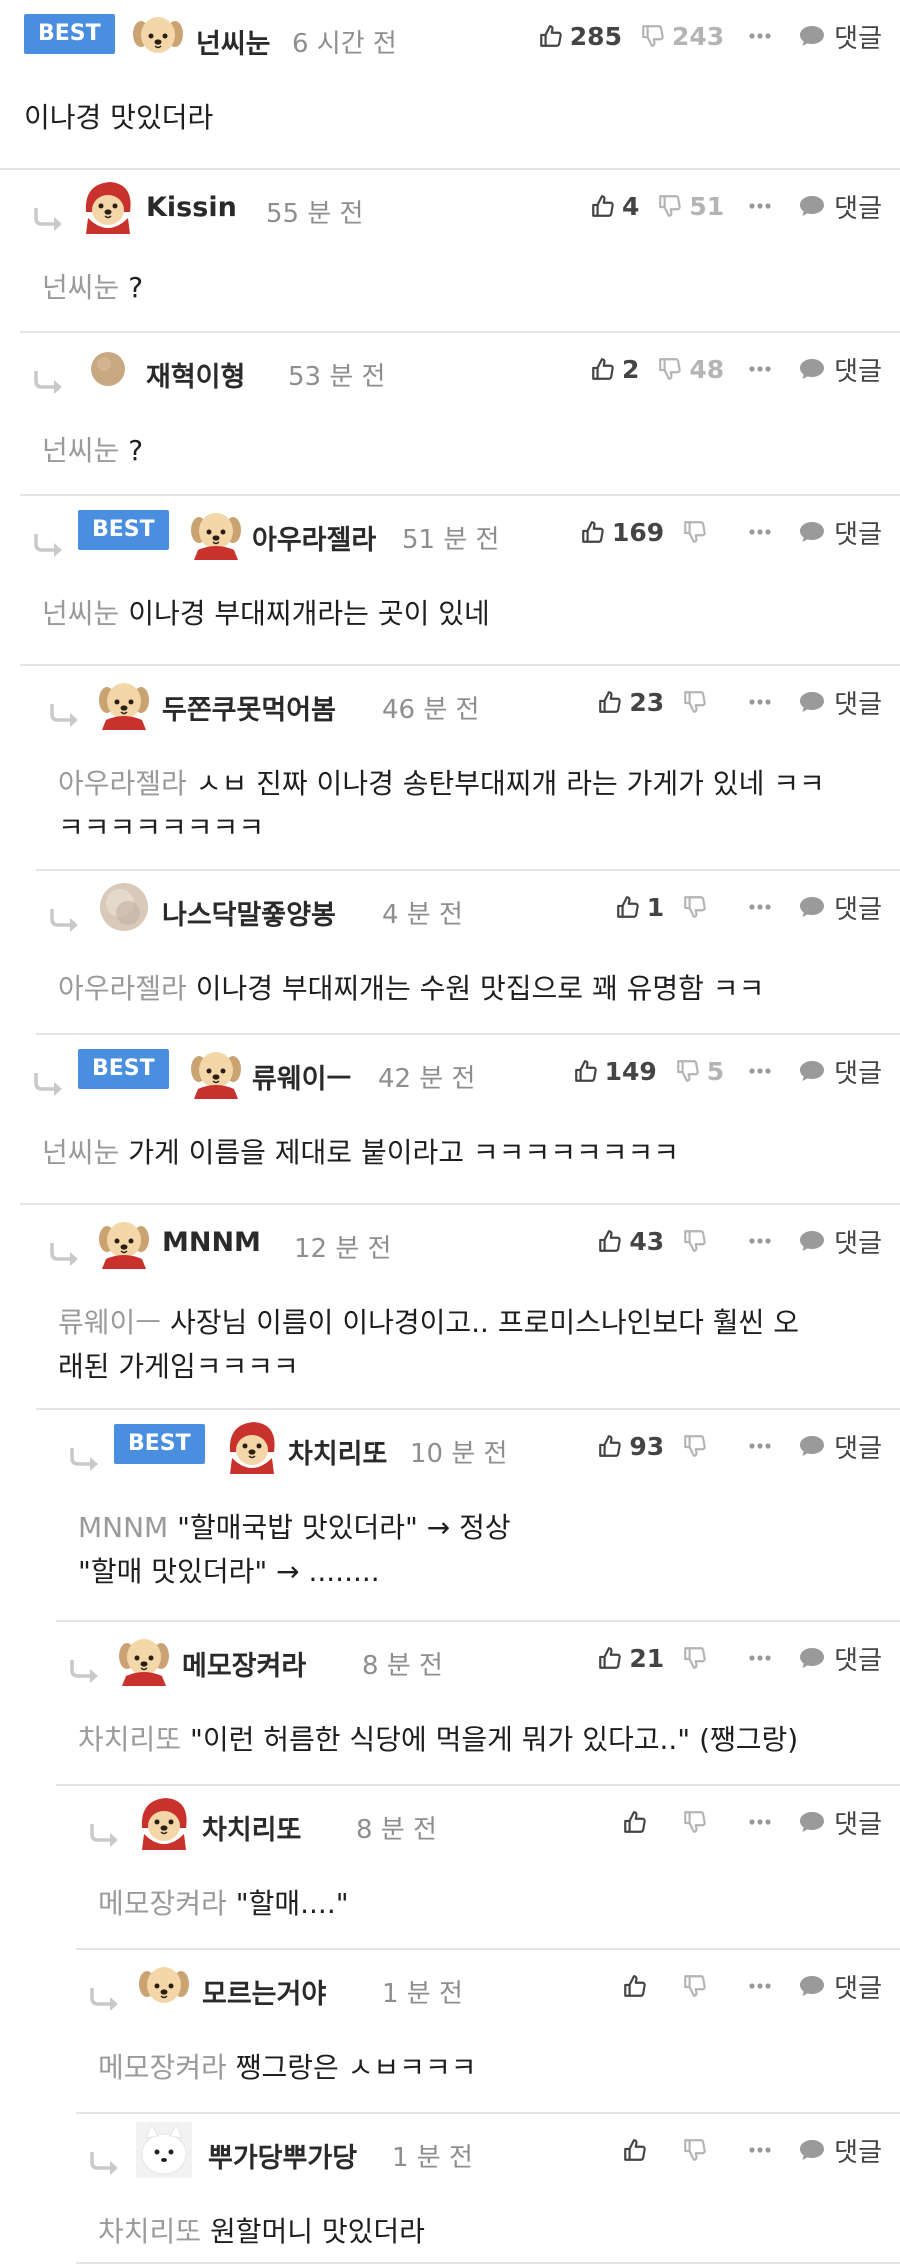 The height and width of the screenshot is (2264, 900). Describe the element at coordinates (614, 369) in the screenshot. I see `upvote-button: 2` at that location.